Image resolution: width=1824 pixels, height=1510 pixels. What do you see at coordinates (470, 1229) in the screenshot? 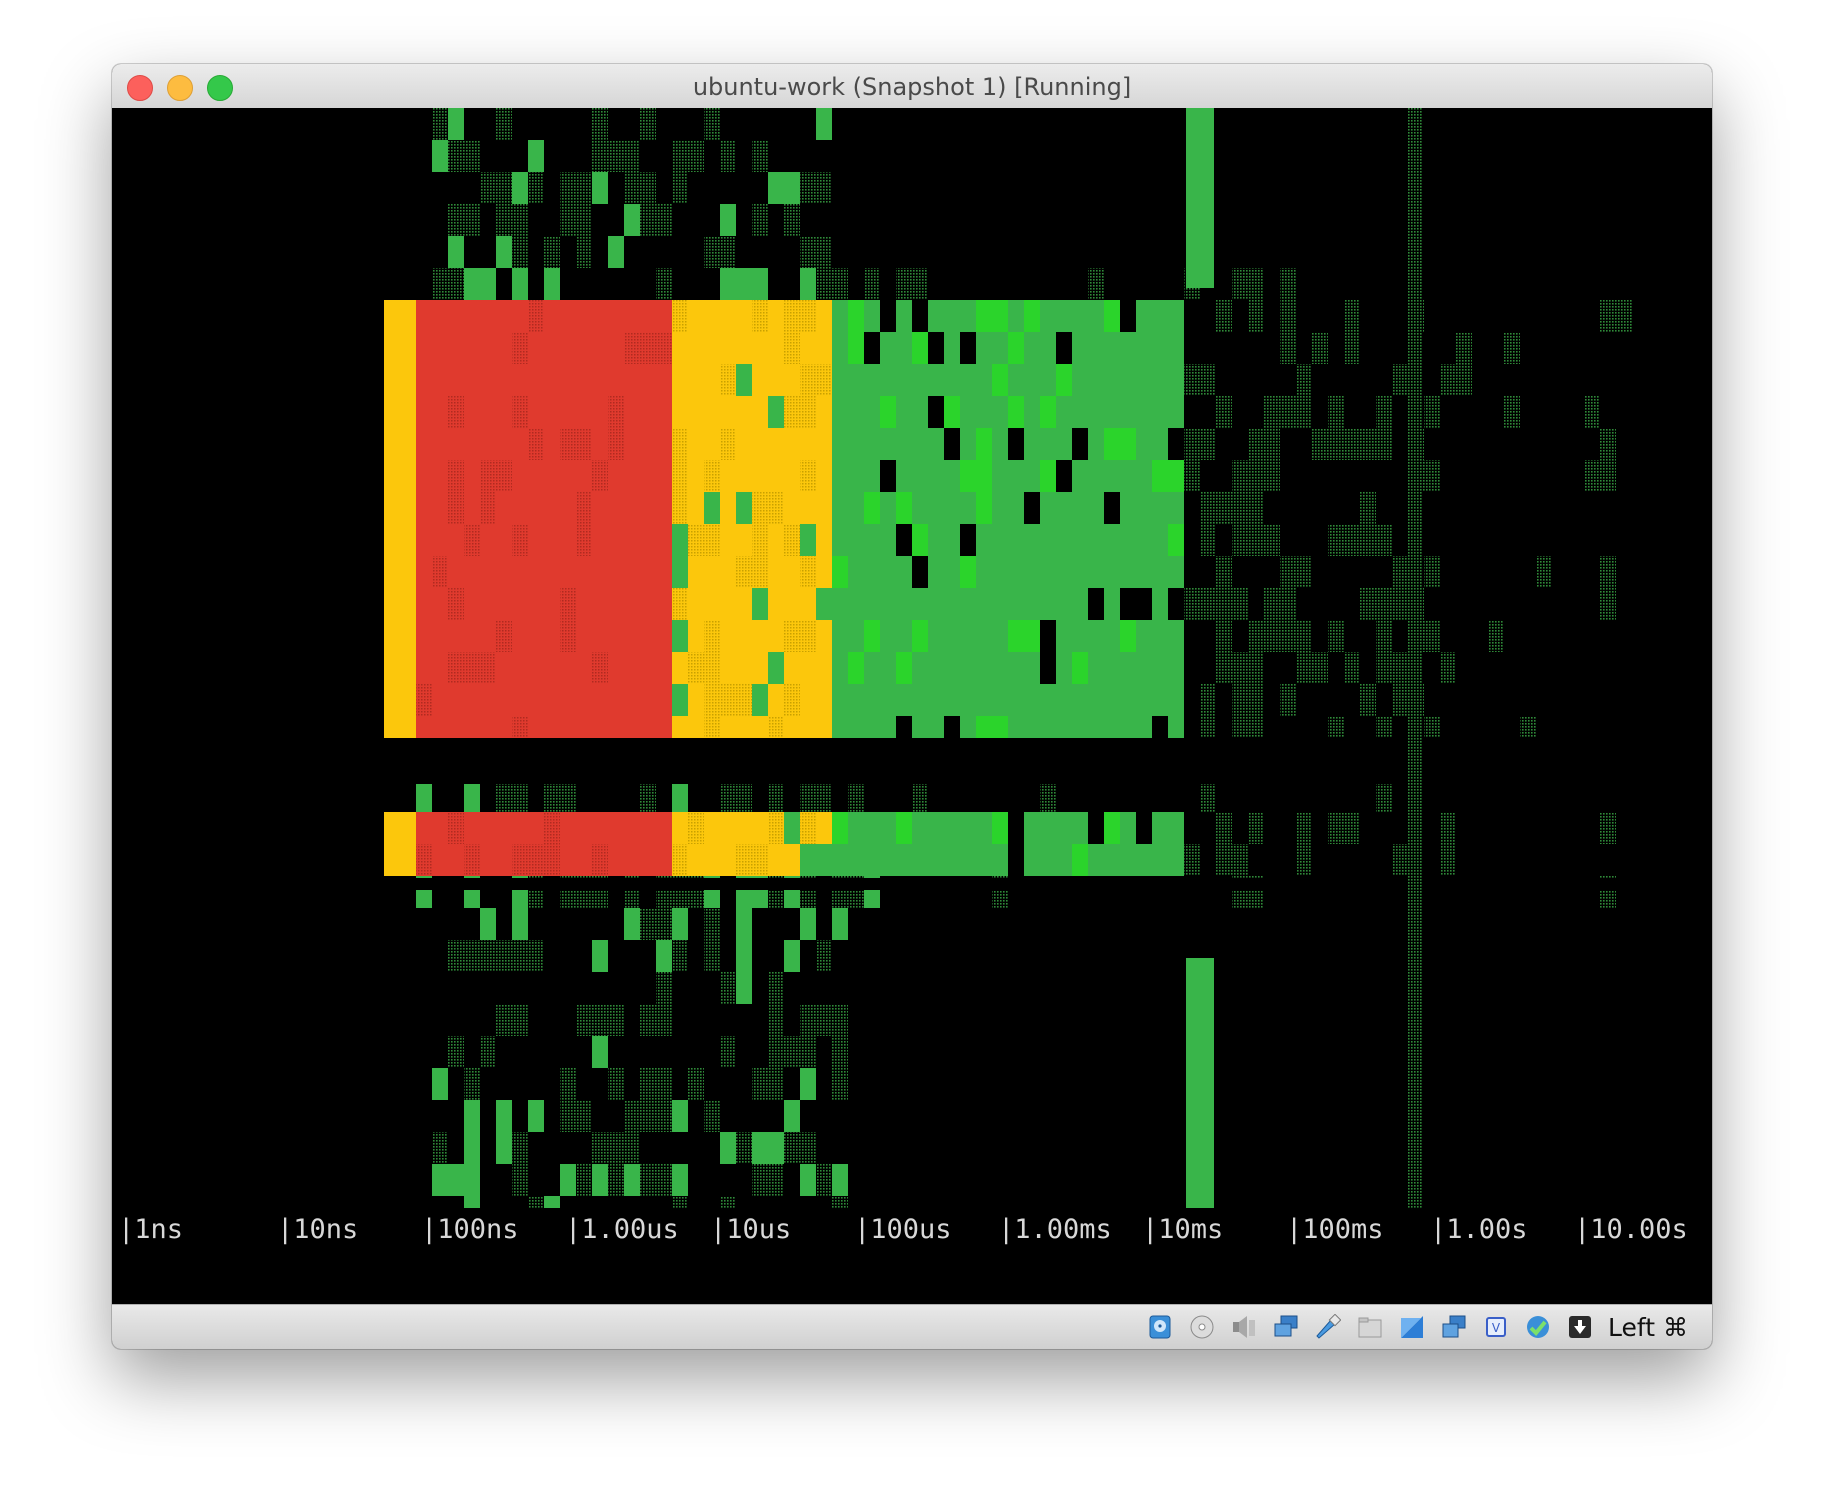
I see `axis-tick-label: |100ns` at bounding box center [470, 1229].